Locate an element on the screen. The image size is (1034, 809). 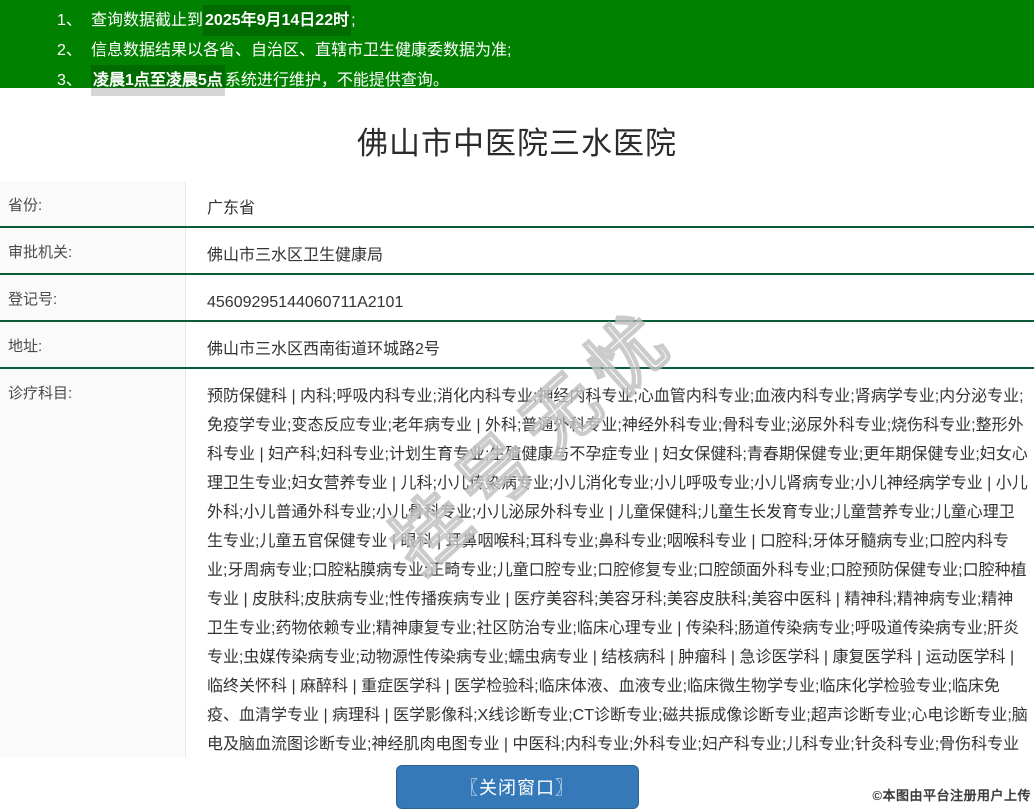
row-label: 审批机关: is located at coordinates (93, 250).